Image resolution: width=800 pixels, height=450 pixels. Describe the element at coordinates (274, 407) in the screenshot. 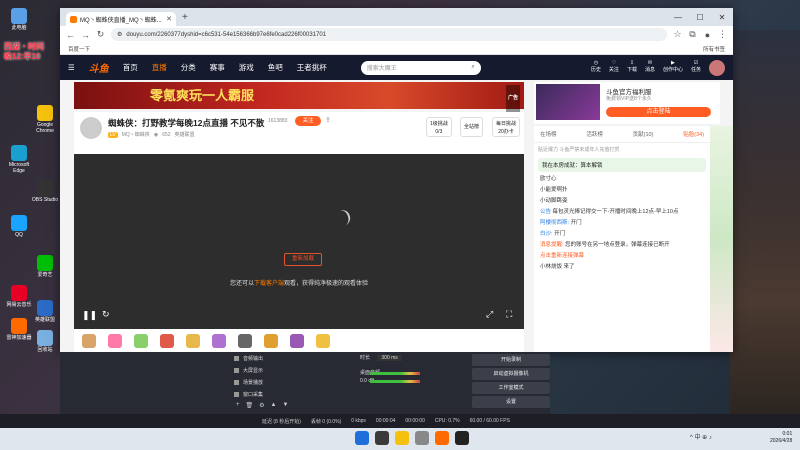

I see `move-up-icon: ▲` at that location.